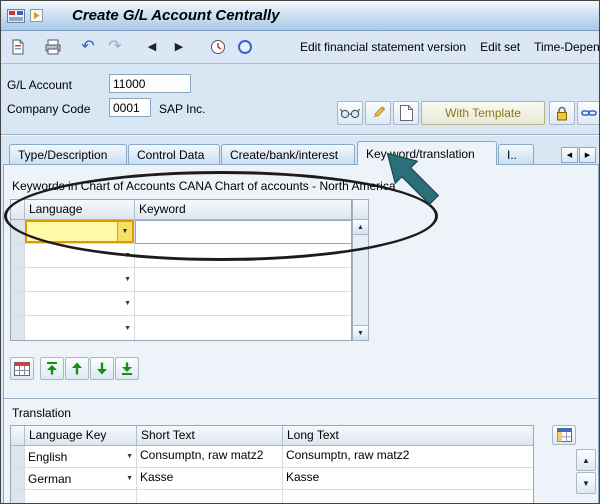 The width and height of the screenshot is (600, 504). I want to click on tab-keyword-translation: Key word/translation, so click(427, 153).